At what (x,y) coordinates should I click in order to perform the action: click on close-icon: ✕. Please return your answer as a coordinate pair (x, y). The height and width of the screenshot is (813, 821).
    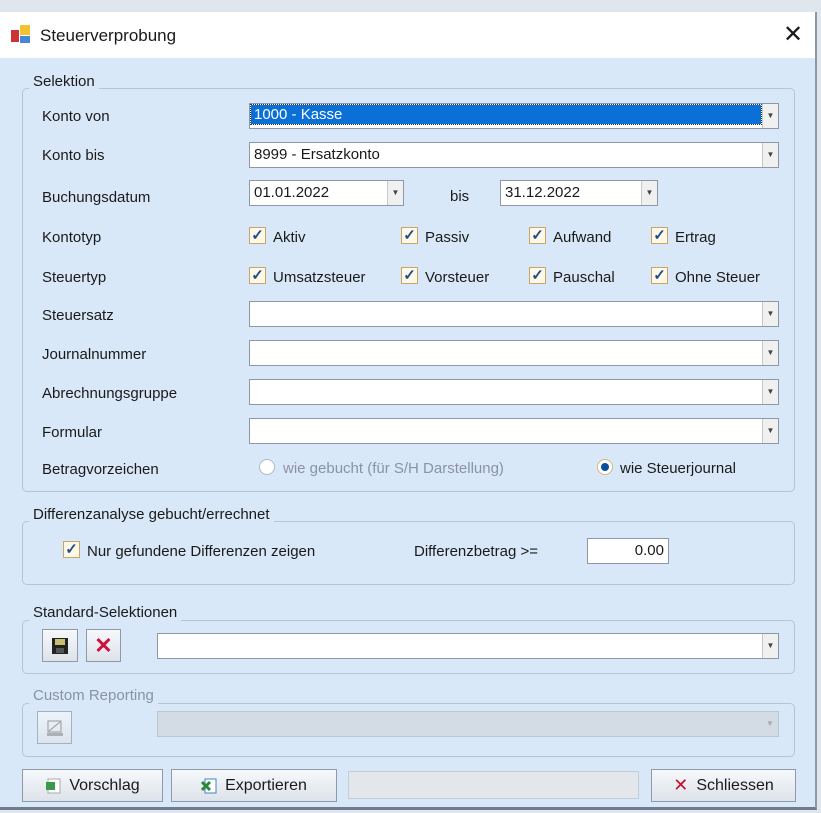
    Looking at the image, I should click on (793, 34).